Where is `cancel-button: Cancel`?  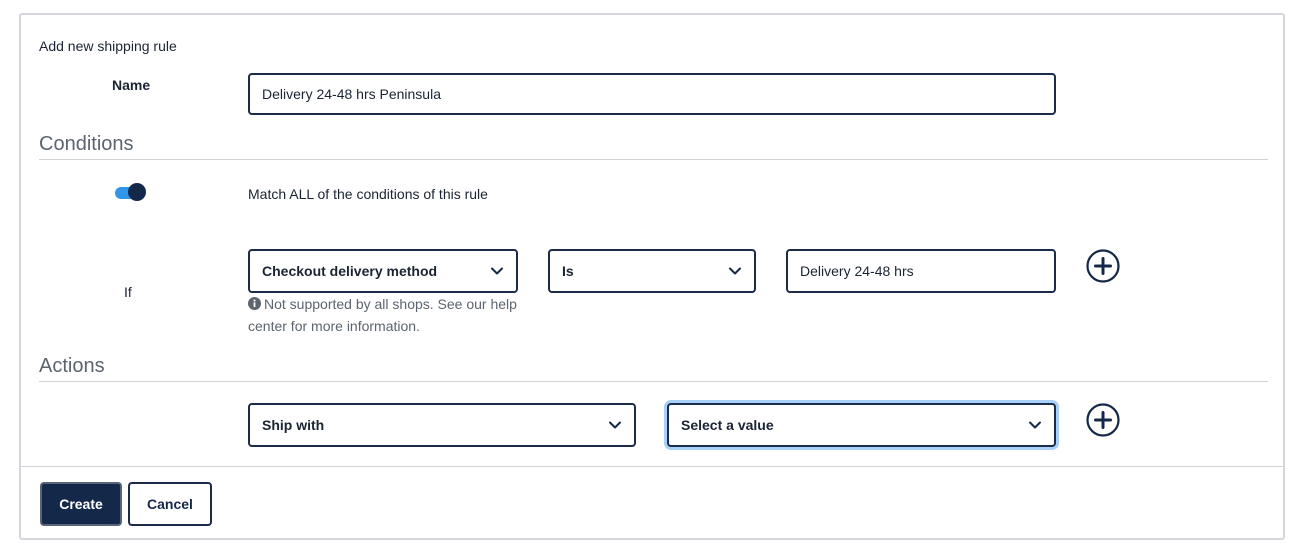 cancel-button: Cancel is located at coordinates (170, 504).